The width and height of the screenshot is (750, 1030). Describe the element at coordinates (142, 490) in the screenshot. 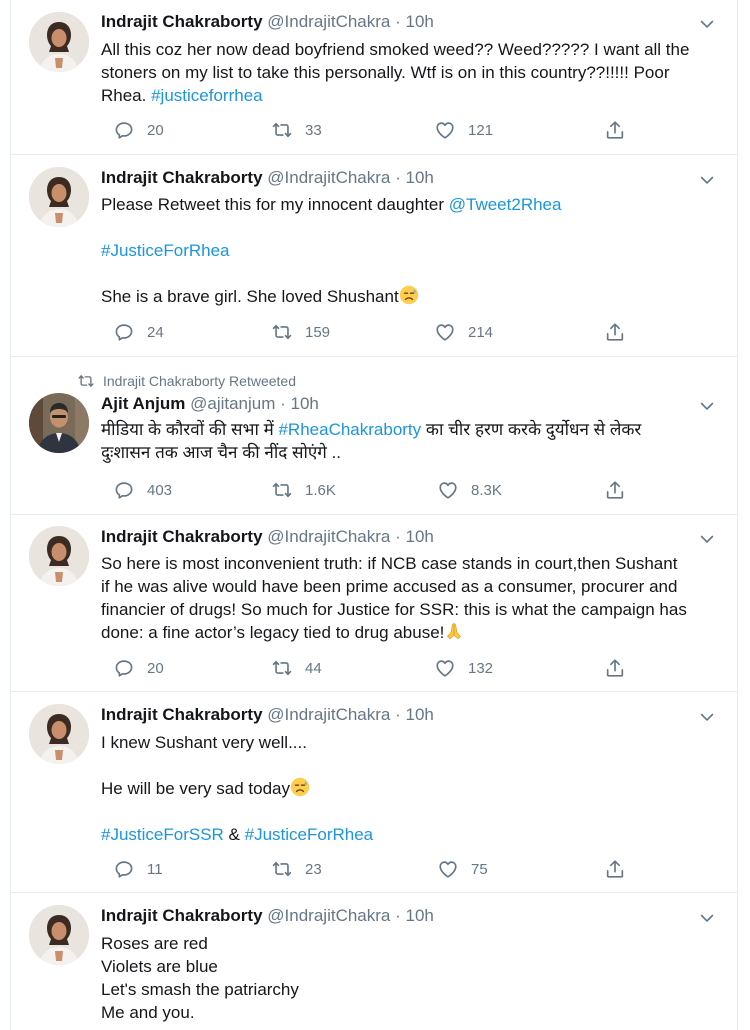

I see `reply-button: 403` at that location.